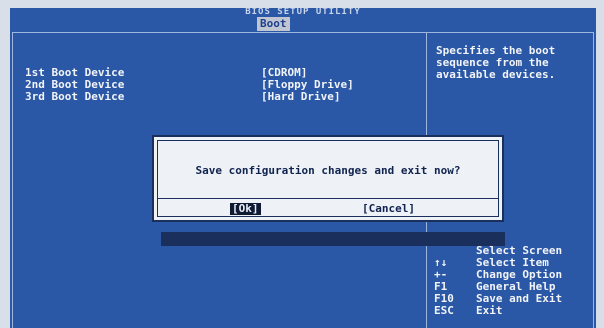 Image resolution: width=604 pixels, height=328 pixels. I want to click on key-legend-row: ESC Exit, so click(468, 311).